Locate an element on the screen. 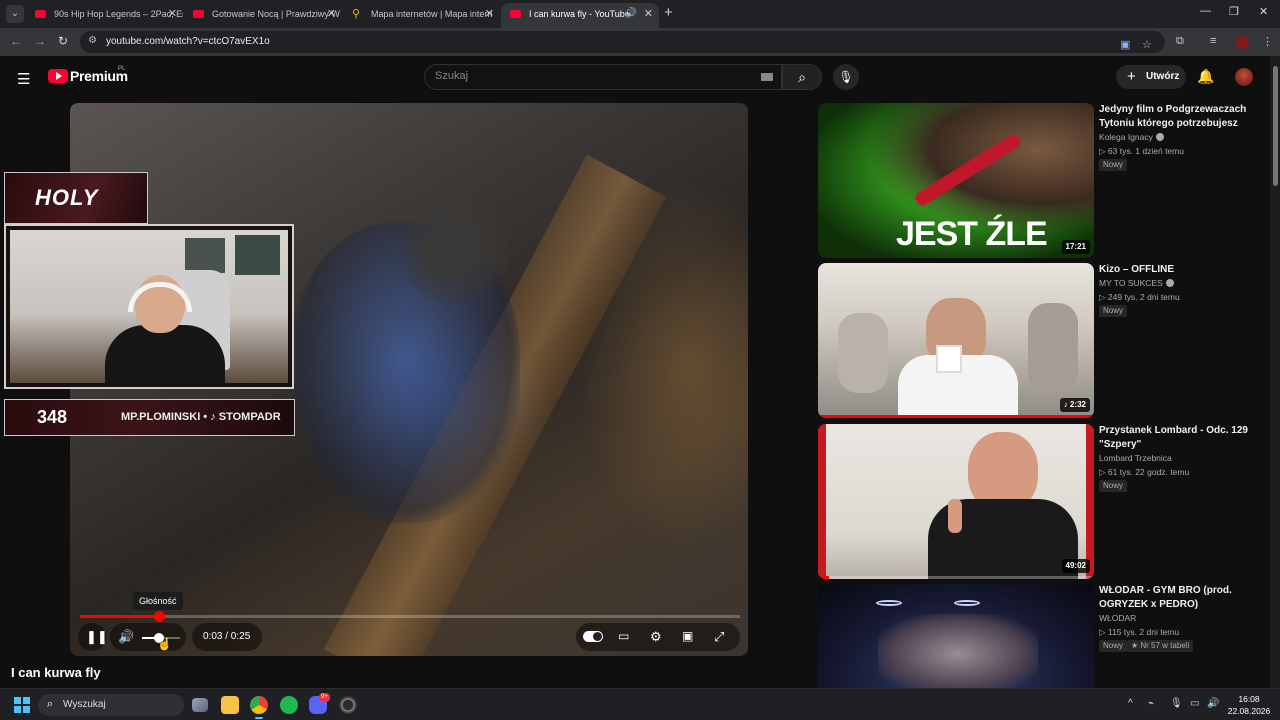 The width and height of the screenshot is (1280, 720). thumbnail-mug is located at coordinates (949, 359).